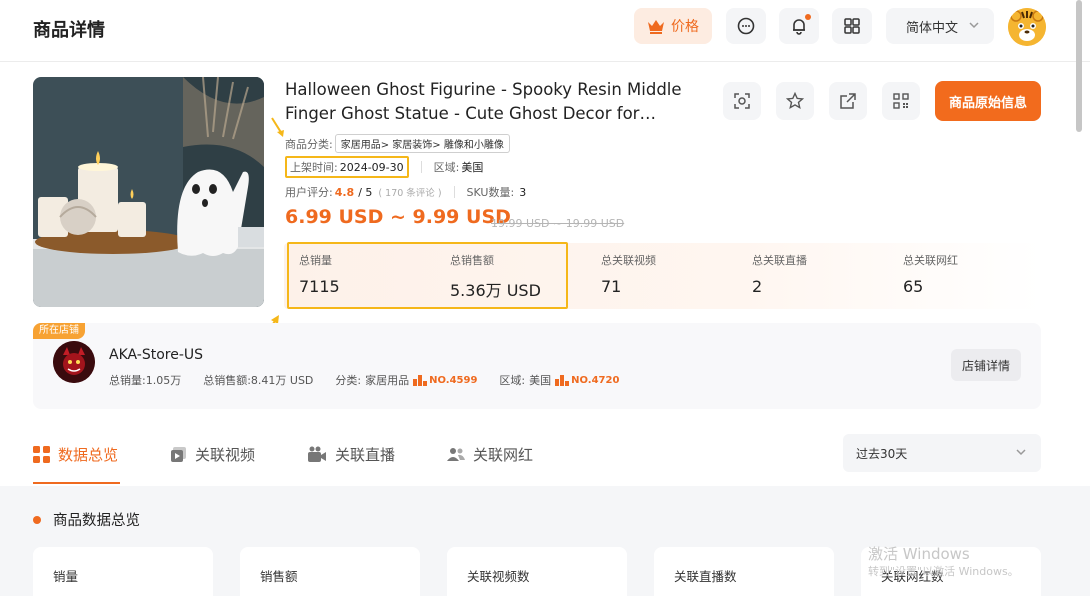 This screenshot has width=1090, height=596. Describe the element at coordinates (490, 192) in the screenshot. I see `sku-label: SKU数量:` at that location.